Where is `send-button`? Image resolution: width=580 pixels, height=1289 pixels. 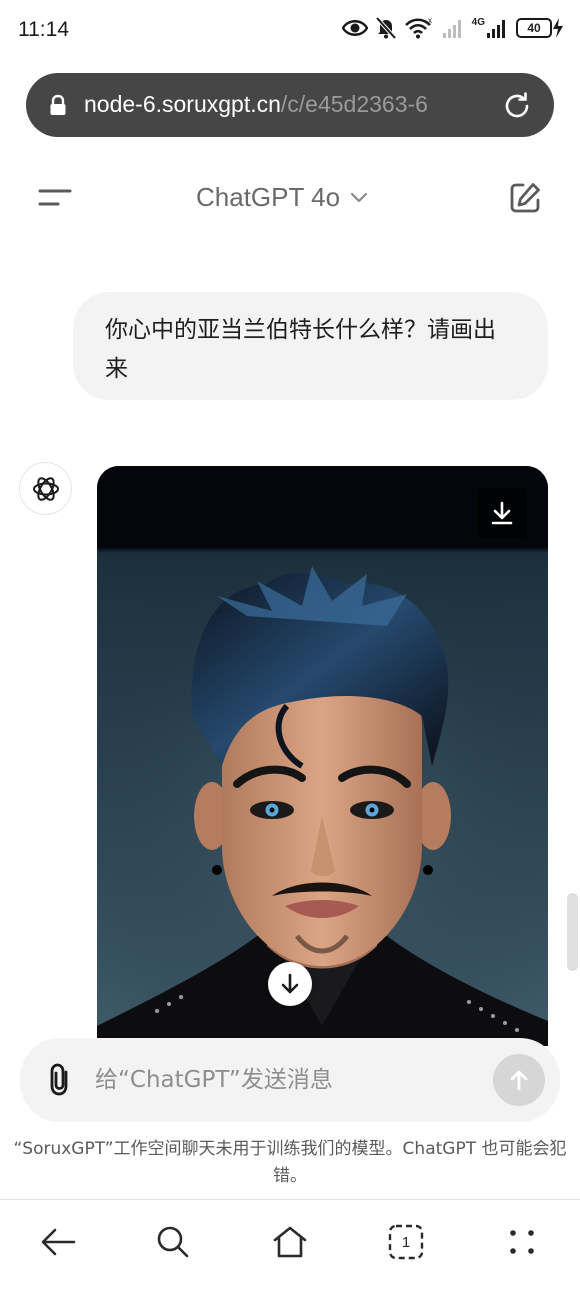 send-button is located at coordinates (519, 1080).